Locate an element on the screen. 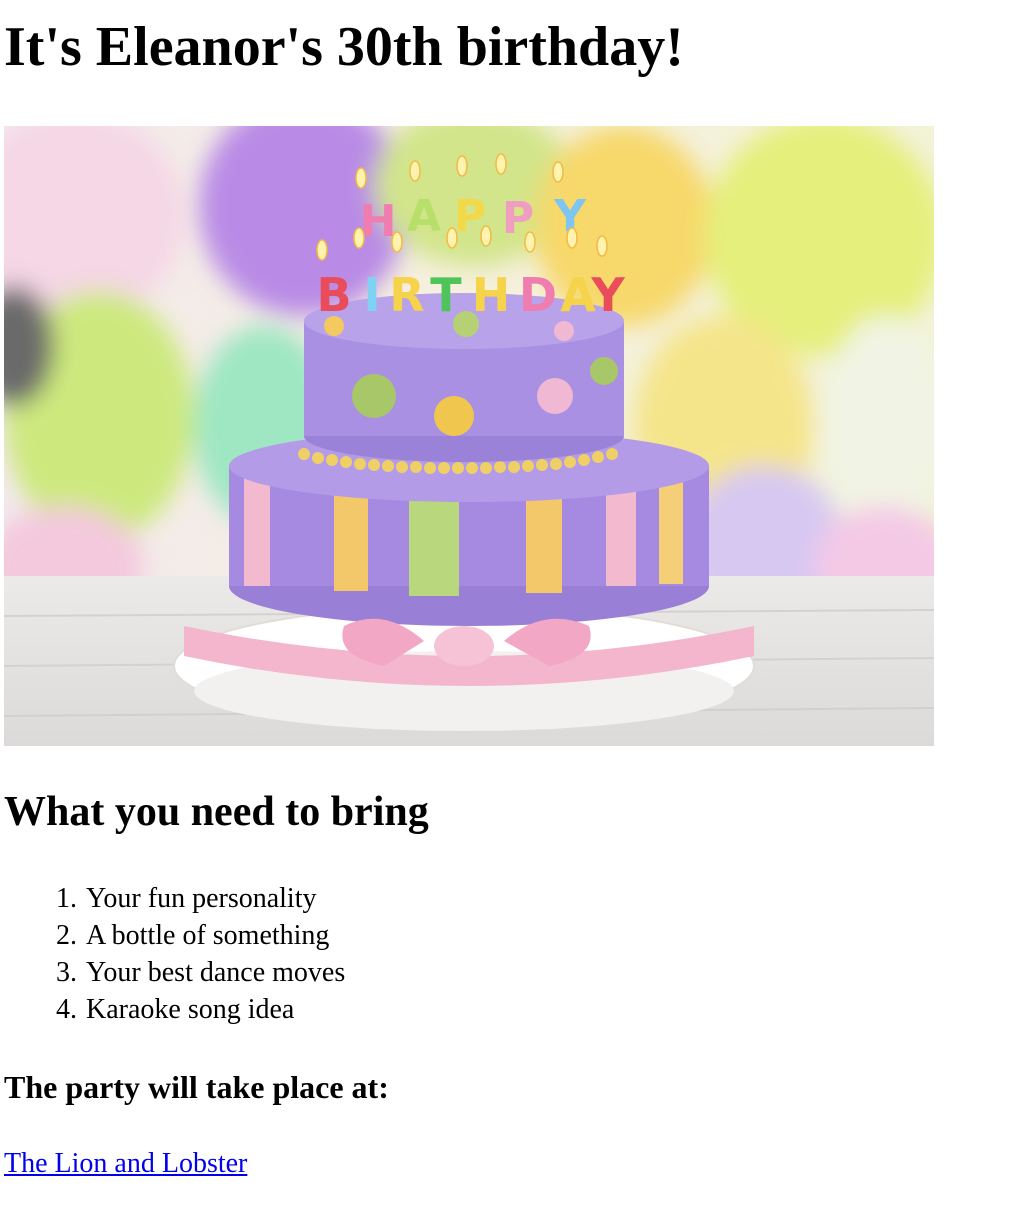  cake-letter-top: H is located at coordinates (378, 221).